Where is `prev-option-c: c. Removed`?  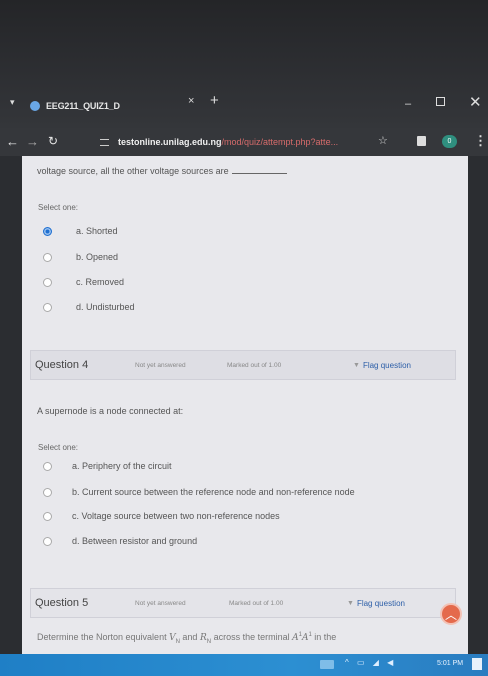
prev-option-c: c. Removed is located at coordinates (83, 282).